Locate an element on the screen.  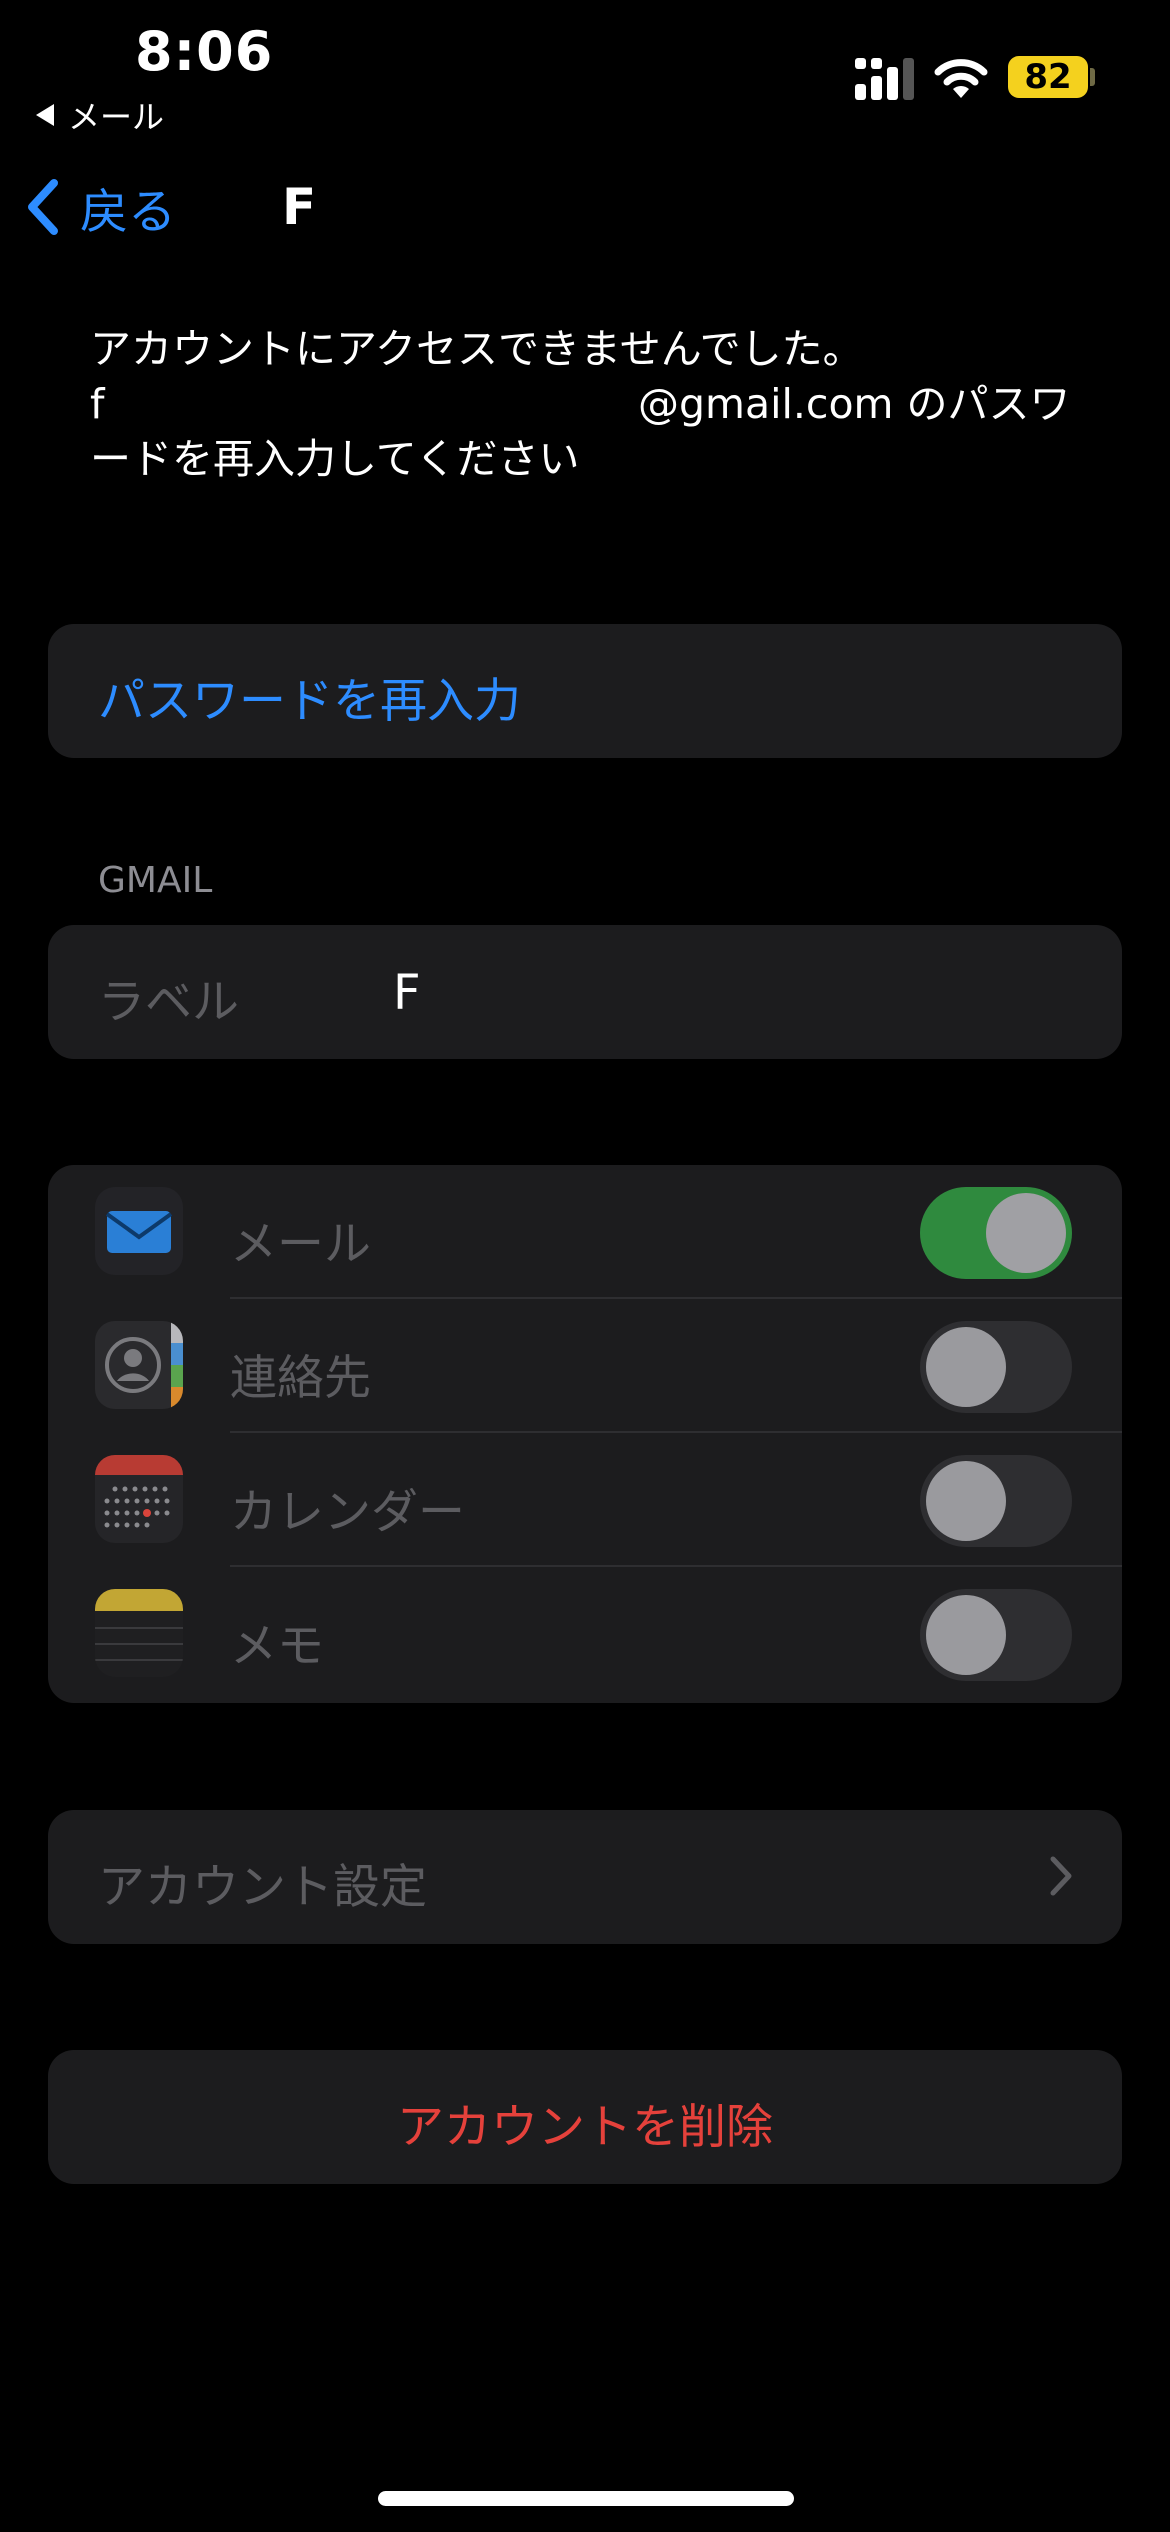
mail-icon is located at coordinates (139, 1231).